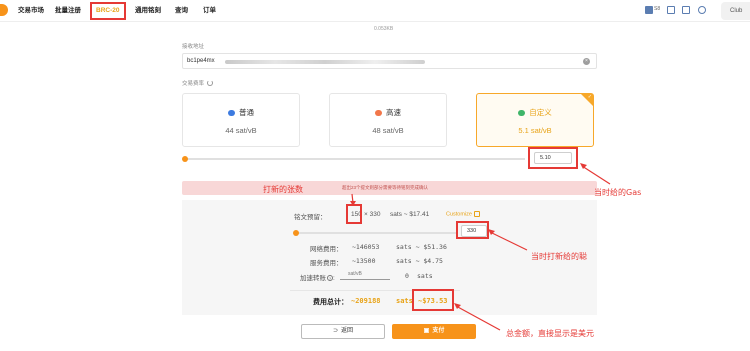 The height and width of the screenshot is (351, 750). I want to click on sats-annotation: 当时打新给的聪, so click(559, 256).